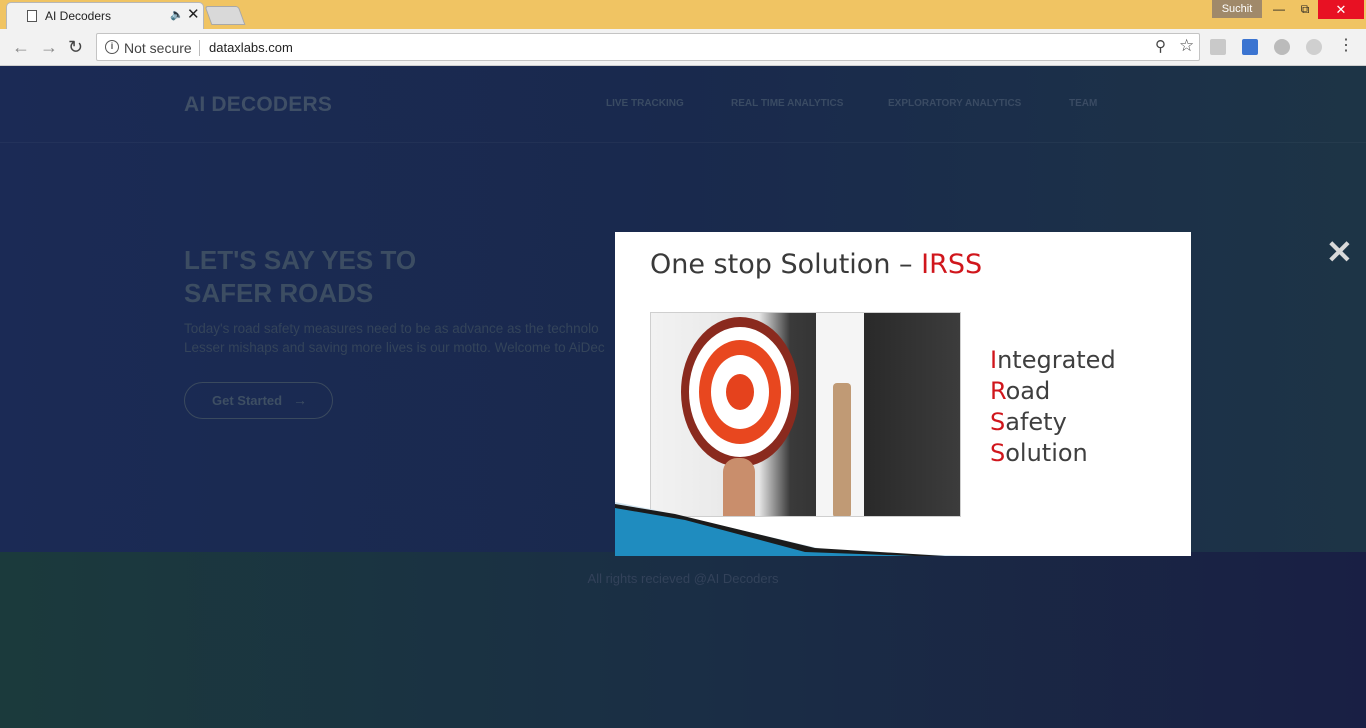 This screenshot has height=728, width=1366. Describe the element at coordinates (1028, 422) in the screenshot. I see `acronym-line: Safety` at that location.